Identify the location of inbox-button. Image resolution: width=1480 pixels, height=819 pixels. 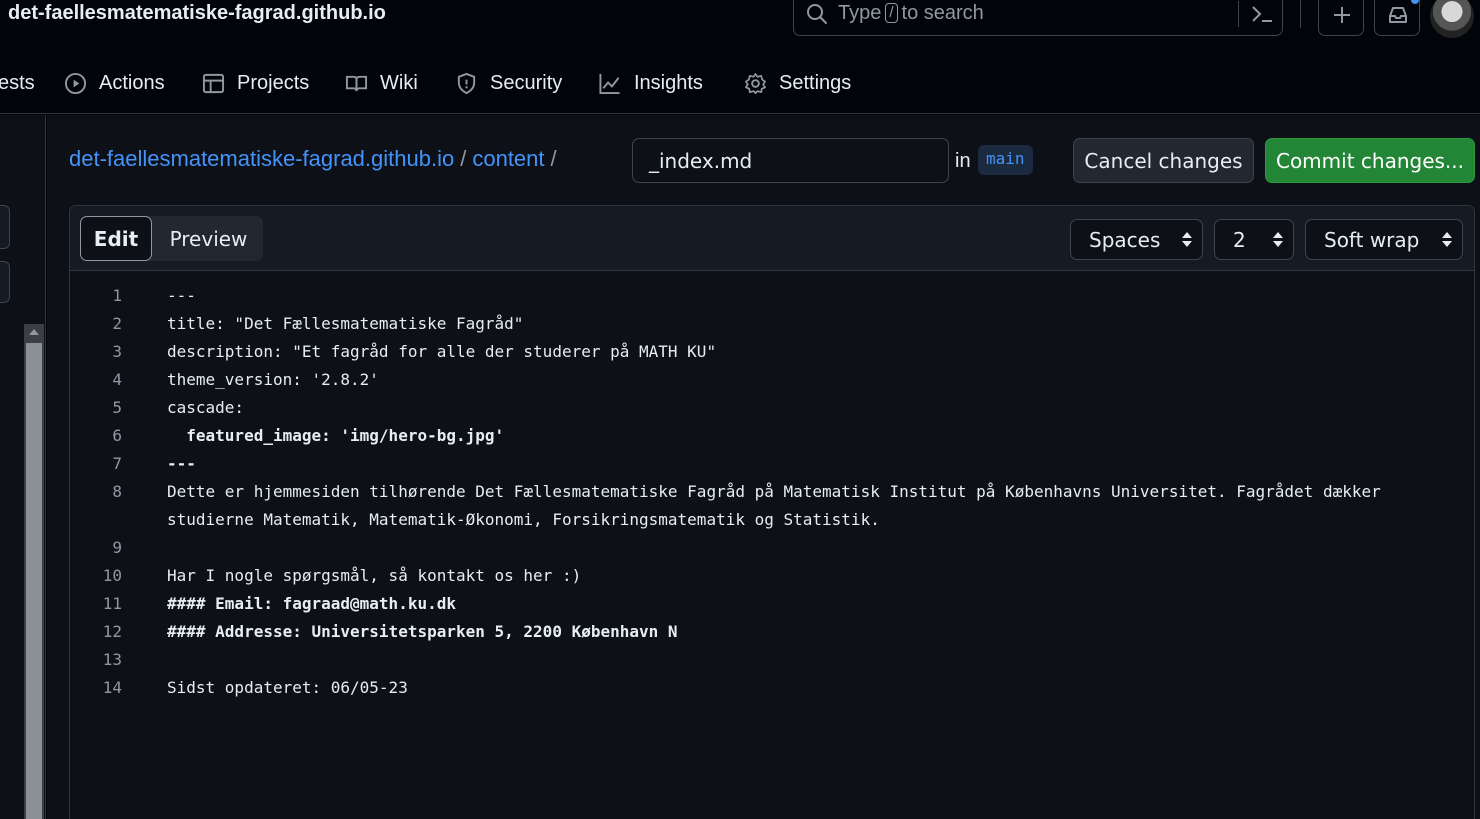
(1397, 18).